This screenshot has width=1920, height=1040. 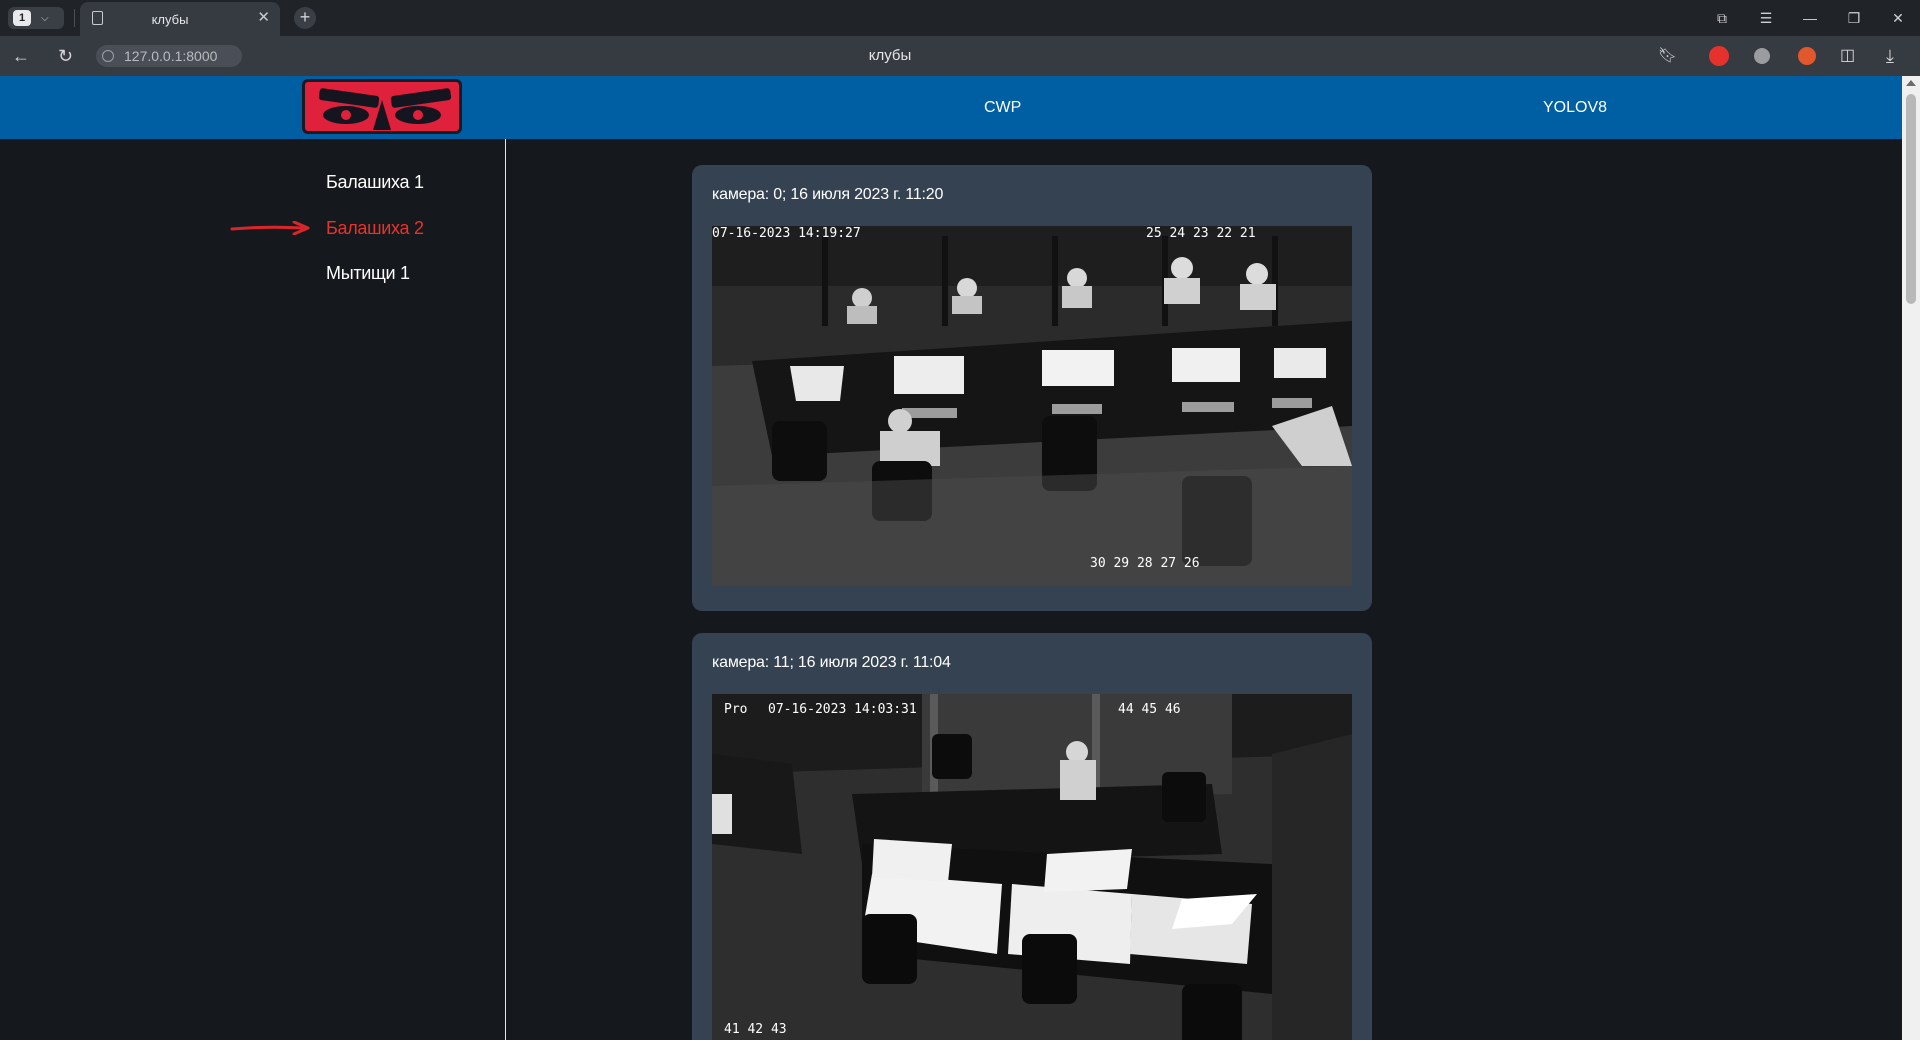 What do you see at coordinates (786, 233) in the screenshot?
I see `camera-timestamp: 07-16-2023 14:19:27` at bounding box center [786, 233].